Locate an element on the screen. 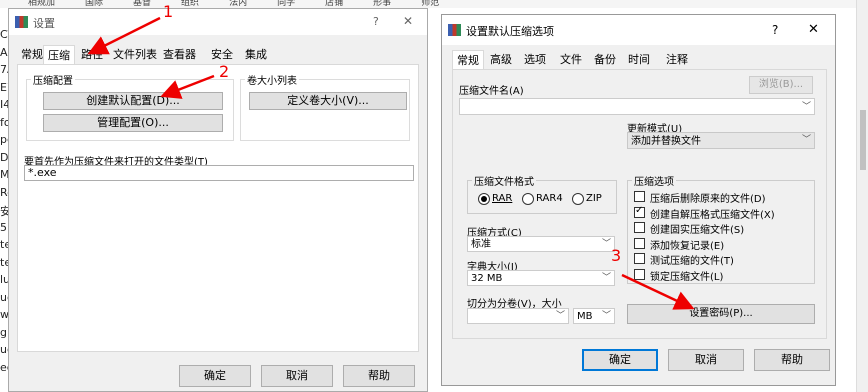 The width and height of the screenshot is (868, 392). annotation-number-2: 2 is located at coordinates (224, 71).